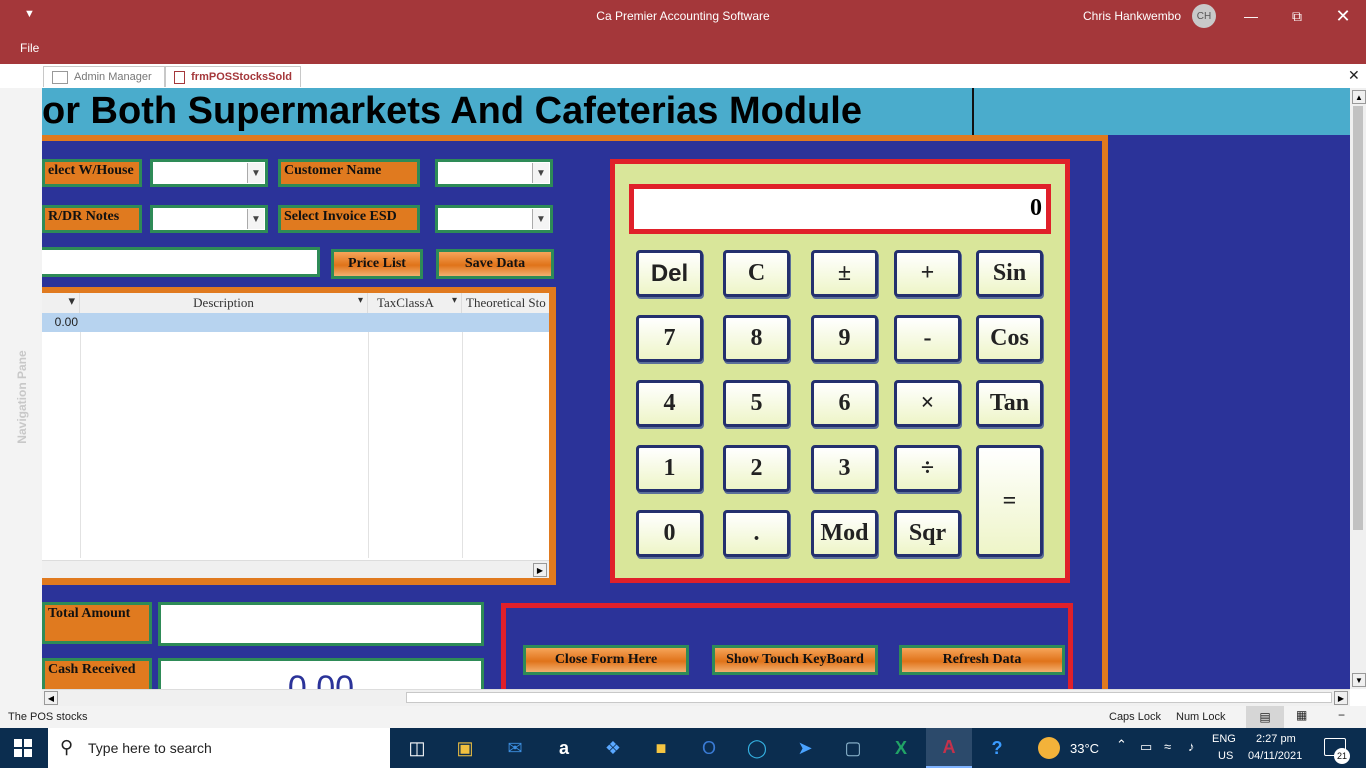  Describe the element at coordinates (515, 748) in the screenshot. I see `mail-icon: ✉` at that location.